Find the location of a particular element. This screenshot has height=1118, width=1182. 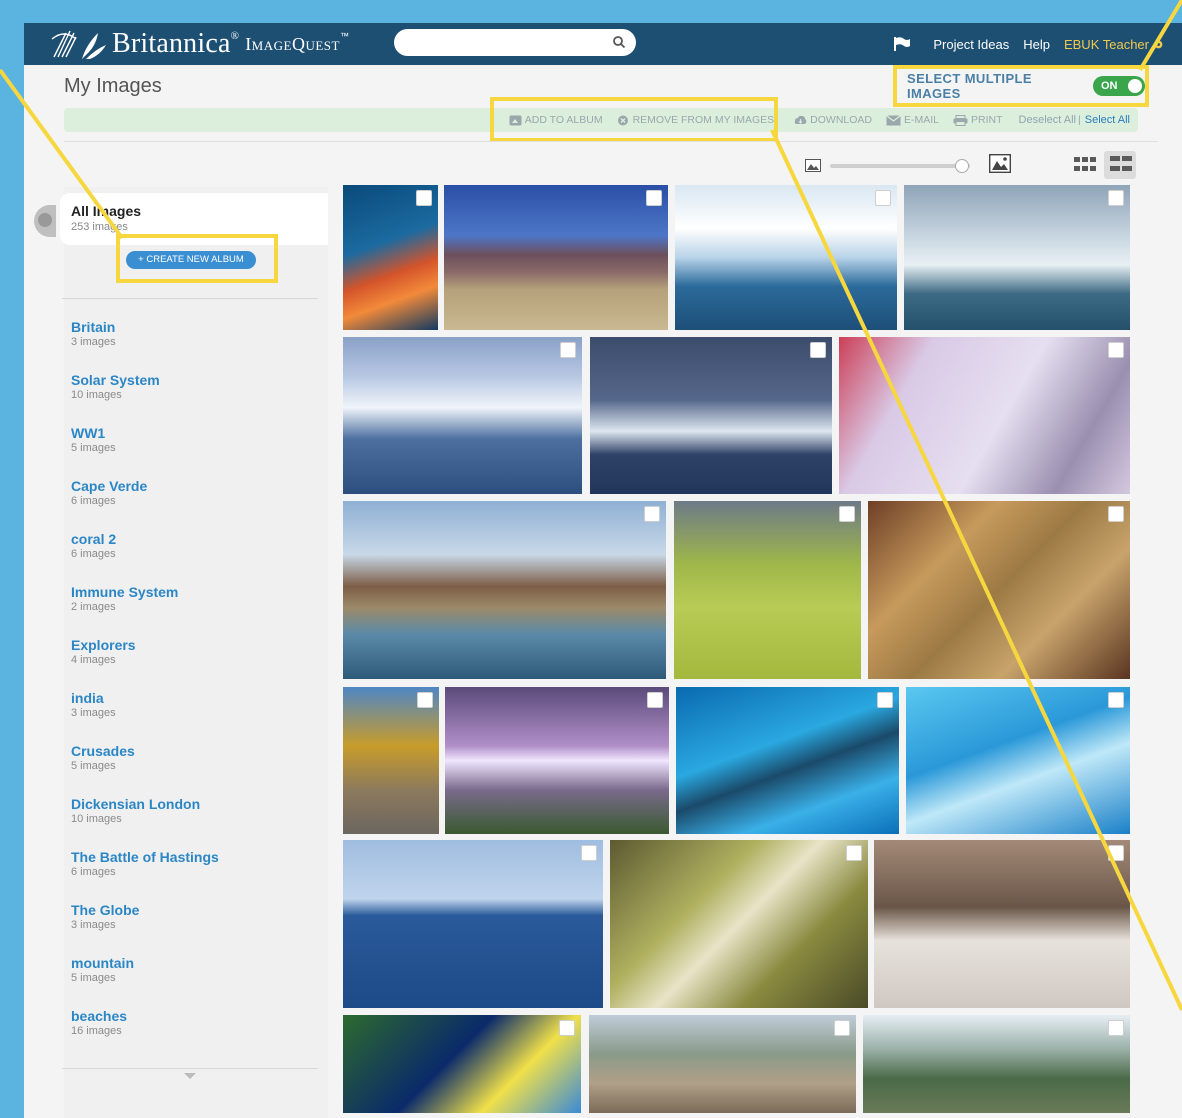

divider is located at coordinates (611, 141).